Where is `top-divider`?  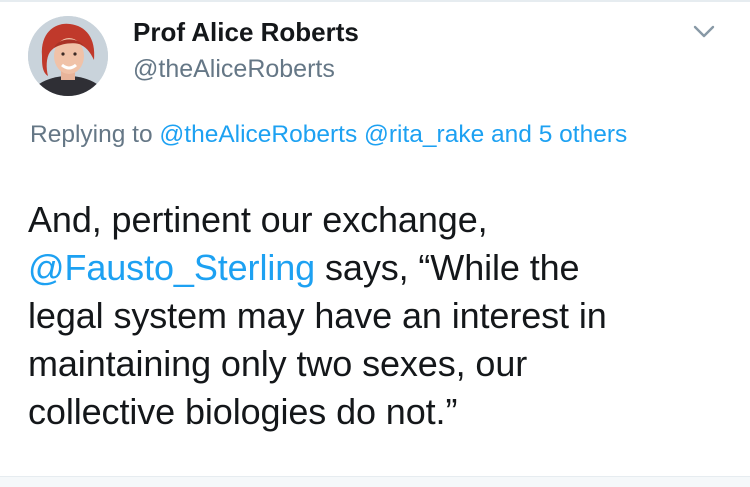
top-divider is located at coordinates (375, 1).